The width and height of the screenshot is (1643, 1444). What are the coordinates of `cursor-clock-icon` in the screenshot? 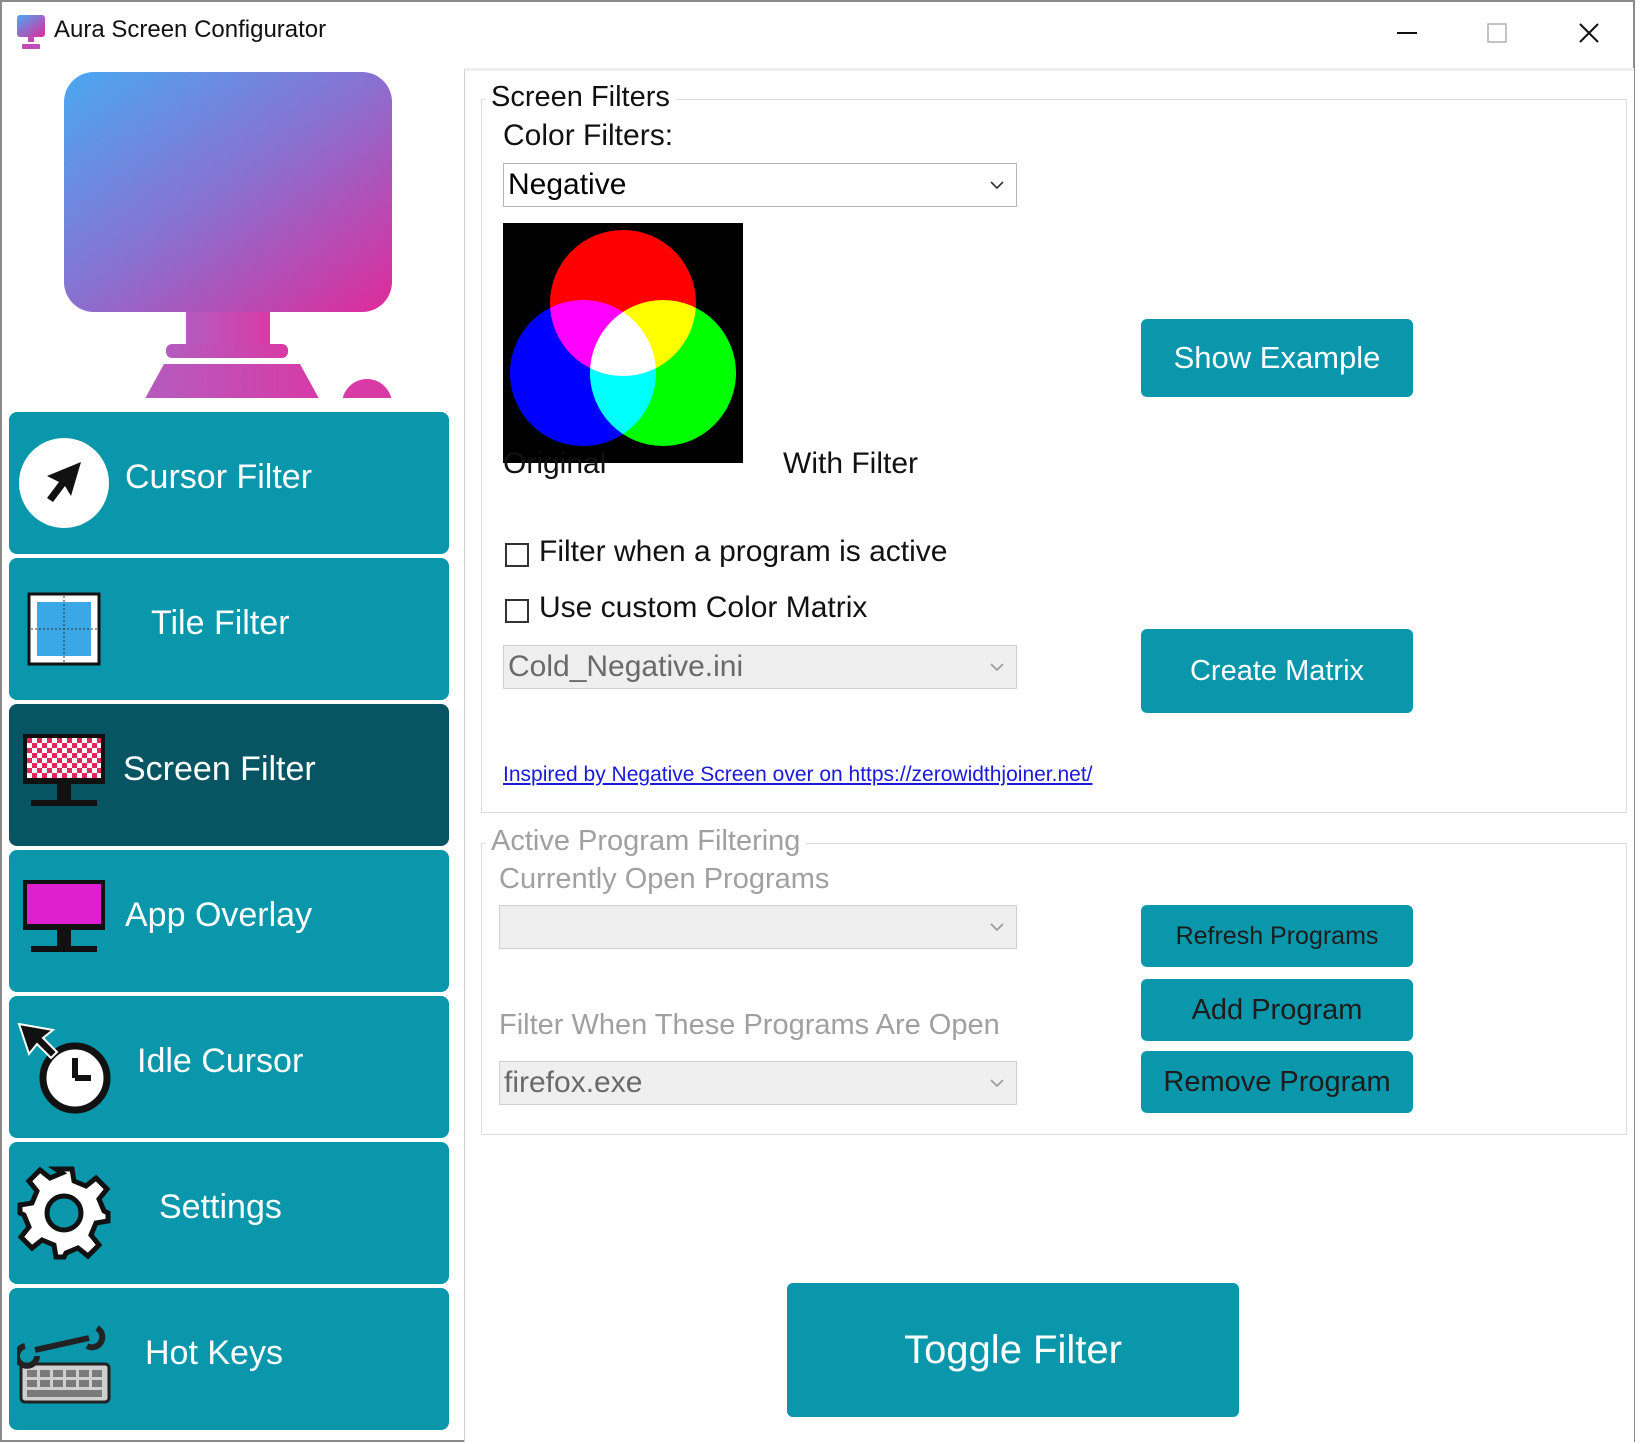 It's located at (64, 1068).